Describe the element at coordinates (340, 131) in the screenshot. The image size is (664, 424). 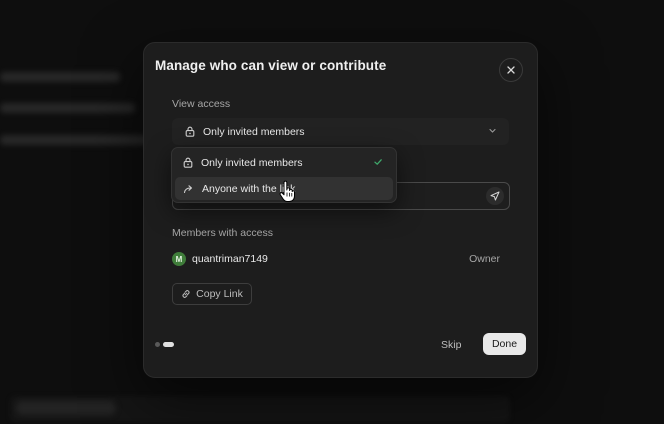
I see `view-access-select: Only invited members` at that location.